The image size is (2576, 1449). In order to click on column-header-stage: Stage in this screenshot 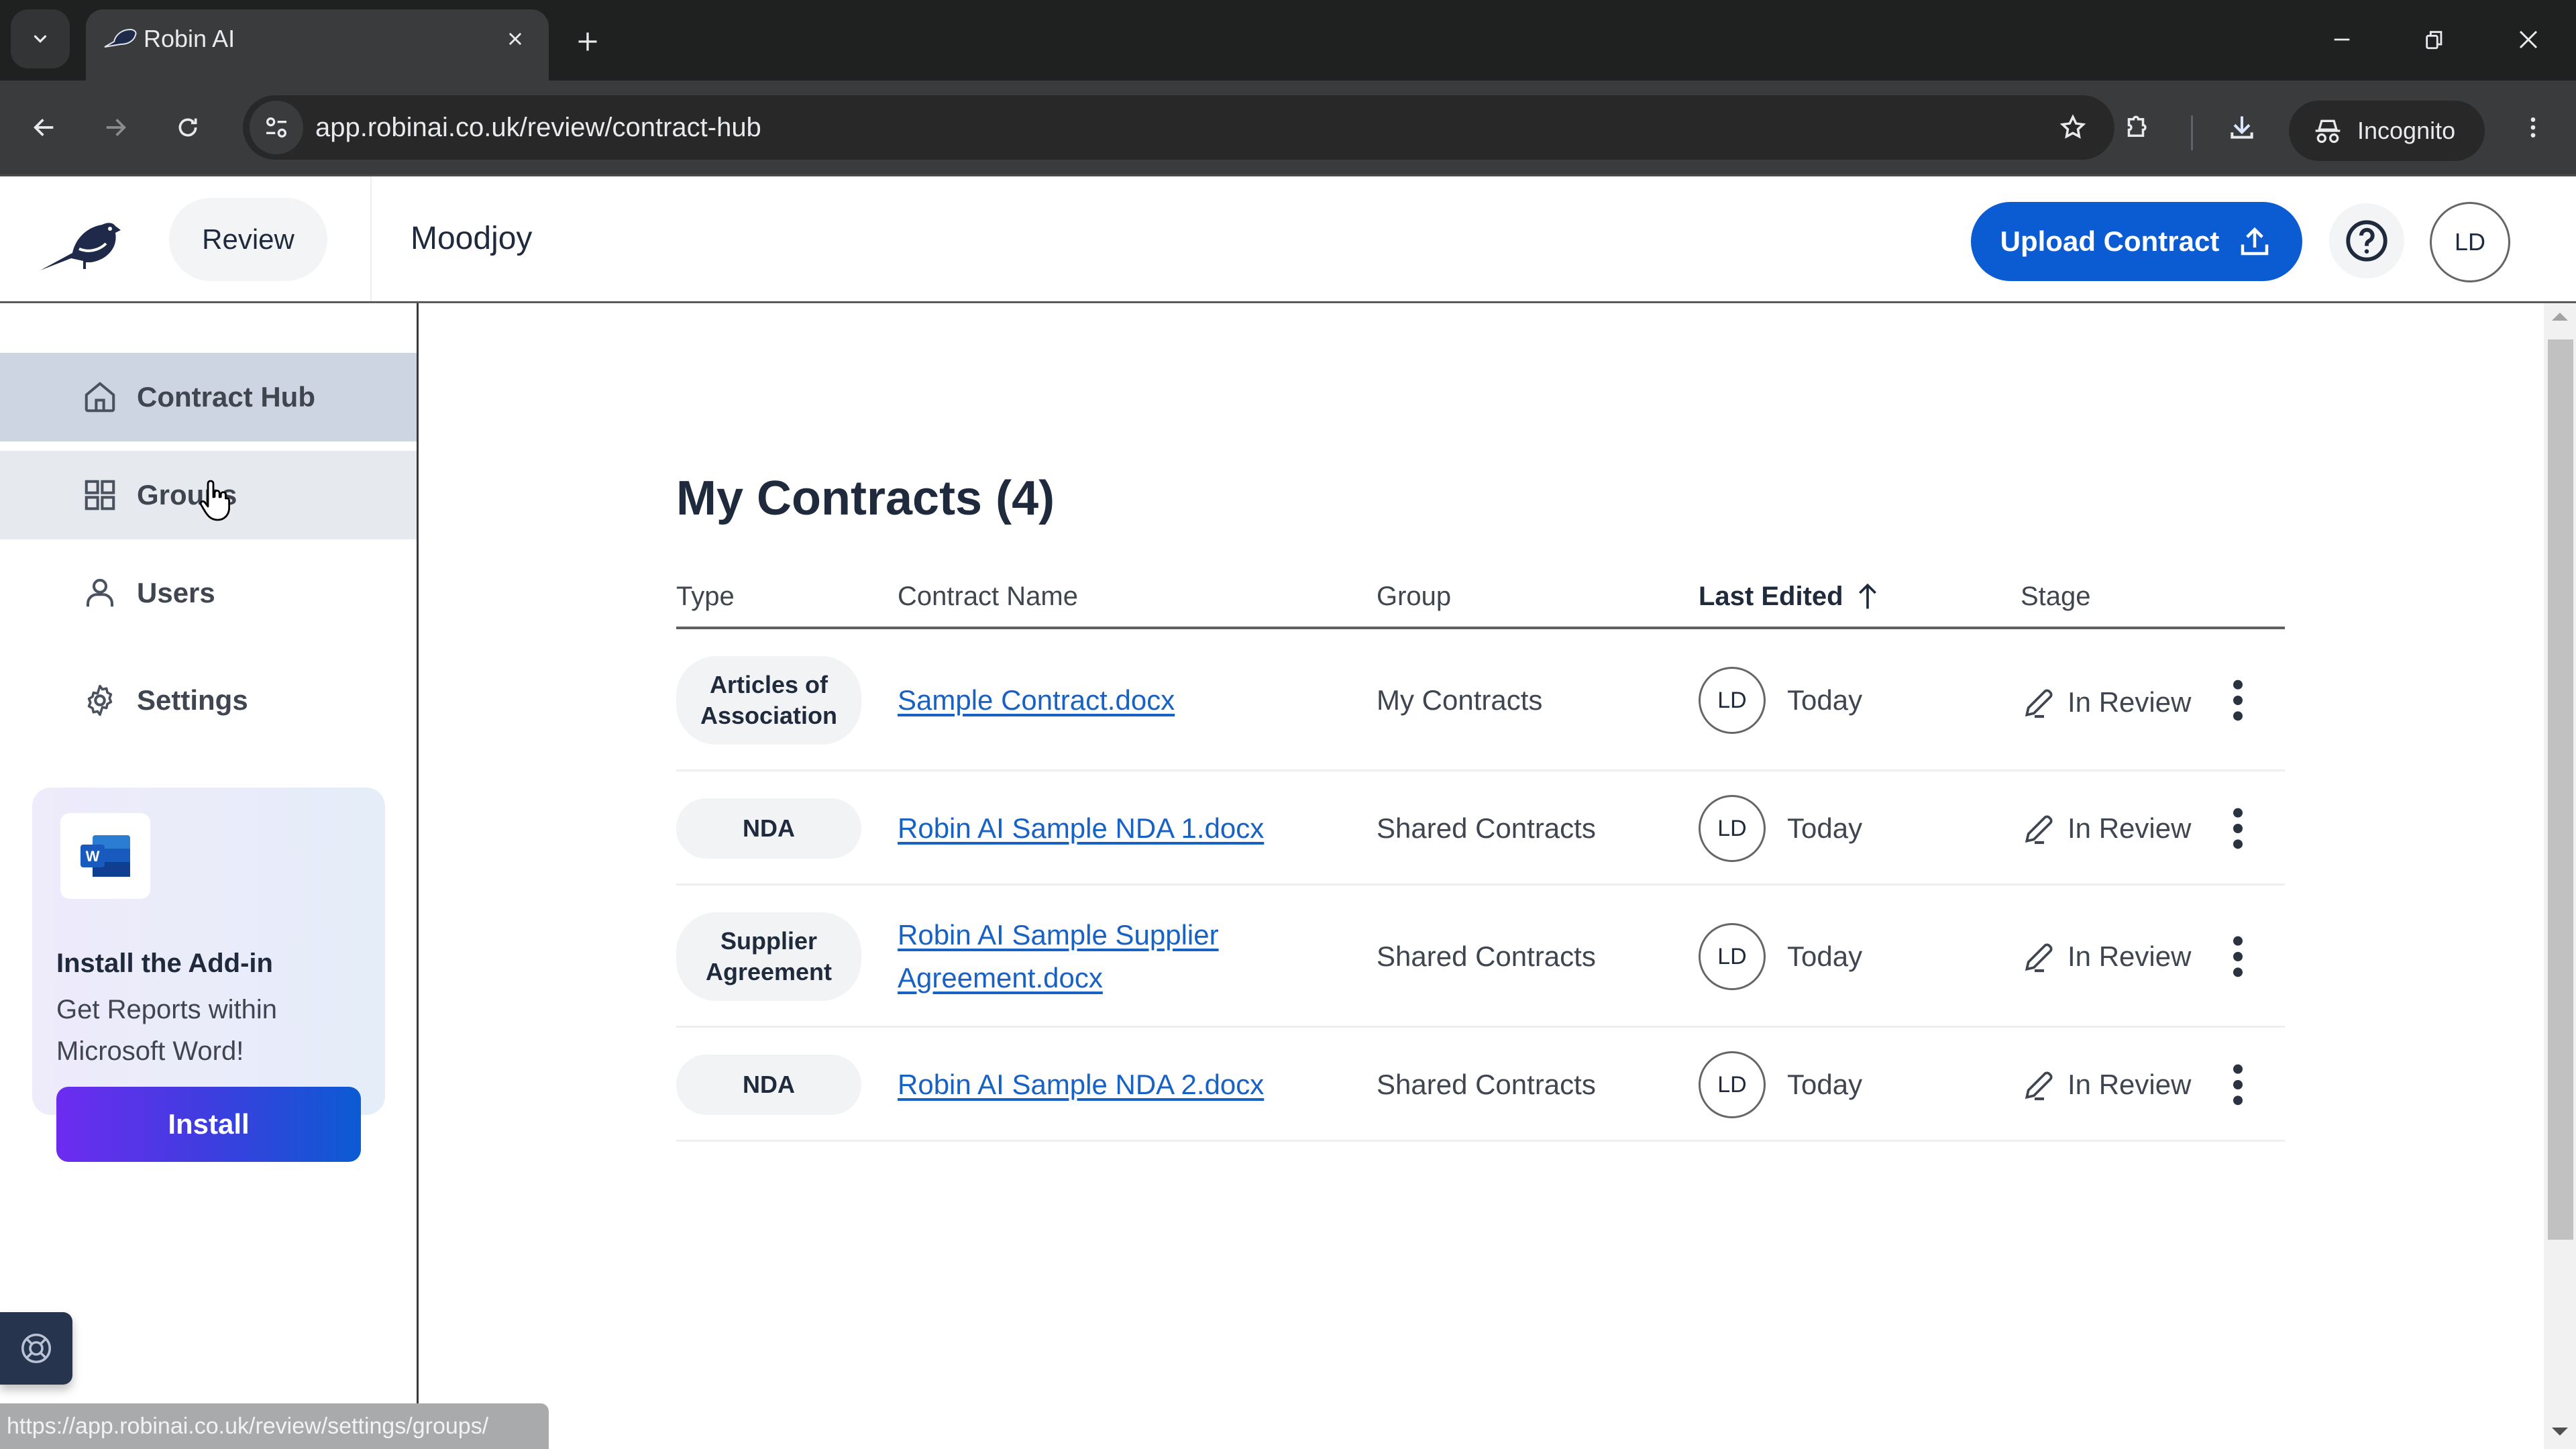, I will do `click(2056, 596)`.